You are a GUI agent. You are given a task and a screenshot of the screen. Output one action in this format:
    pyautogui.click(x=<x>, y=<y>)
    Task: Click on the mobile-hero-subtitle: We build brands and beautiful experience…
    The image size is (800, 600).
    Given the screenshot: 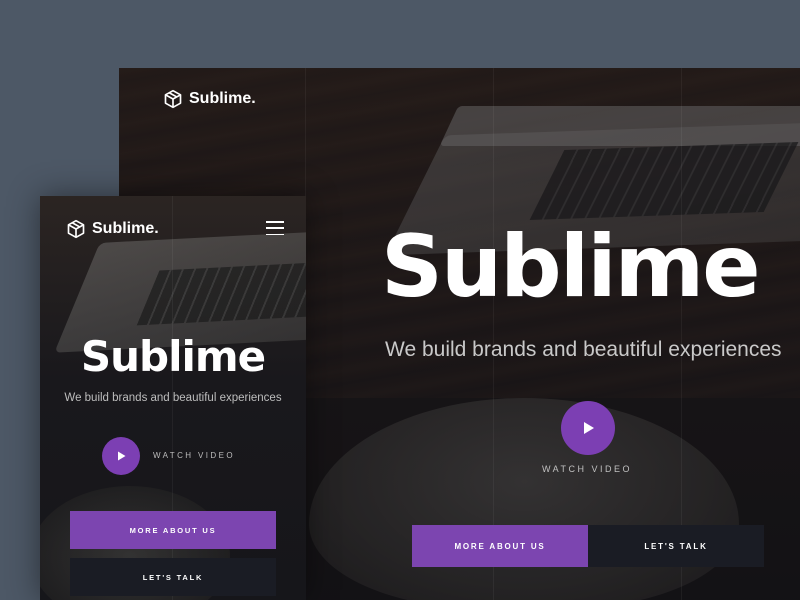 What is the action you would take?
    pyautogui.click(x=173, y=398)
    